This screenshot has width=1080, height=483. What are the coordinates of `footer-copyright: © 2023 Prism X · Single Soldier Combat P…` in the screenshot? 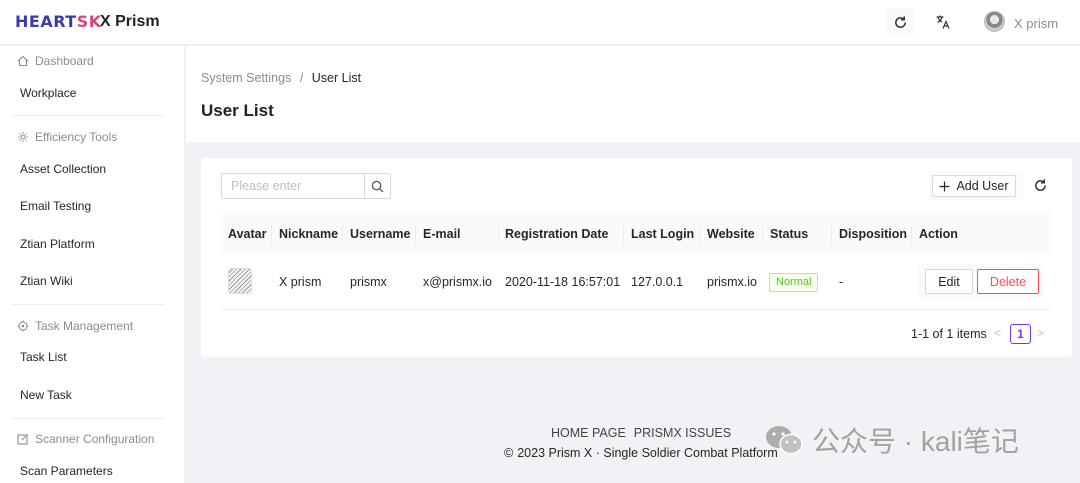 It's located at (641, 453).